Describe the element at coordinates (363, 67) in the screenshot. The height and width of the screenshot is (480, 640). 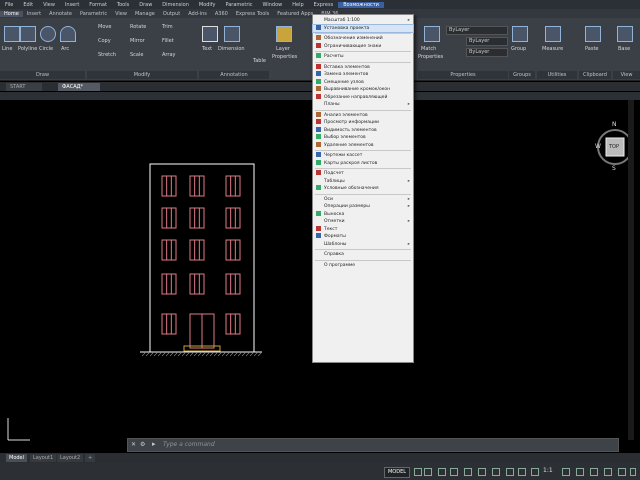
I see `dropdown-item-8: Вставка элементов` at that location.